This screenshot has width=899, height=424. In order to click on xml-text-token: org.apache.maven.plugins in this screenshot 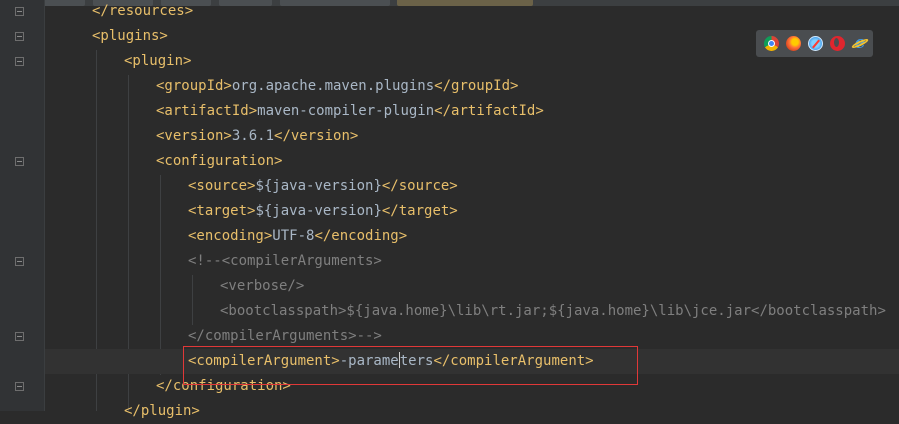, I will do `click(333, 86)`.